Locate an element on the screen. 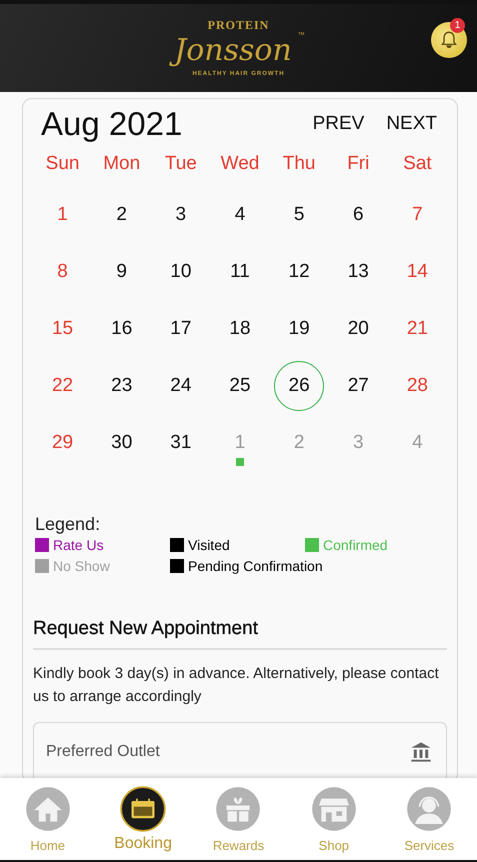 This screenshot has width=477, height=862. calendar-day: 25 is located at coordinates (239, 386).